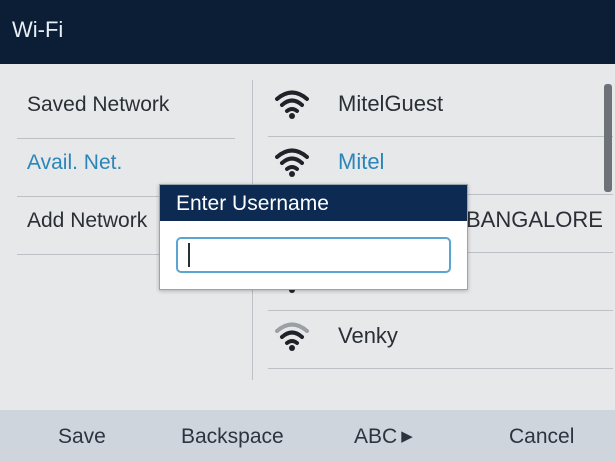  What do you see at coordinates (361, 161) in the screenshot?
I see `network-name: Mitel` at bounding box center [361, 161].